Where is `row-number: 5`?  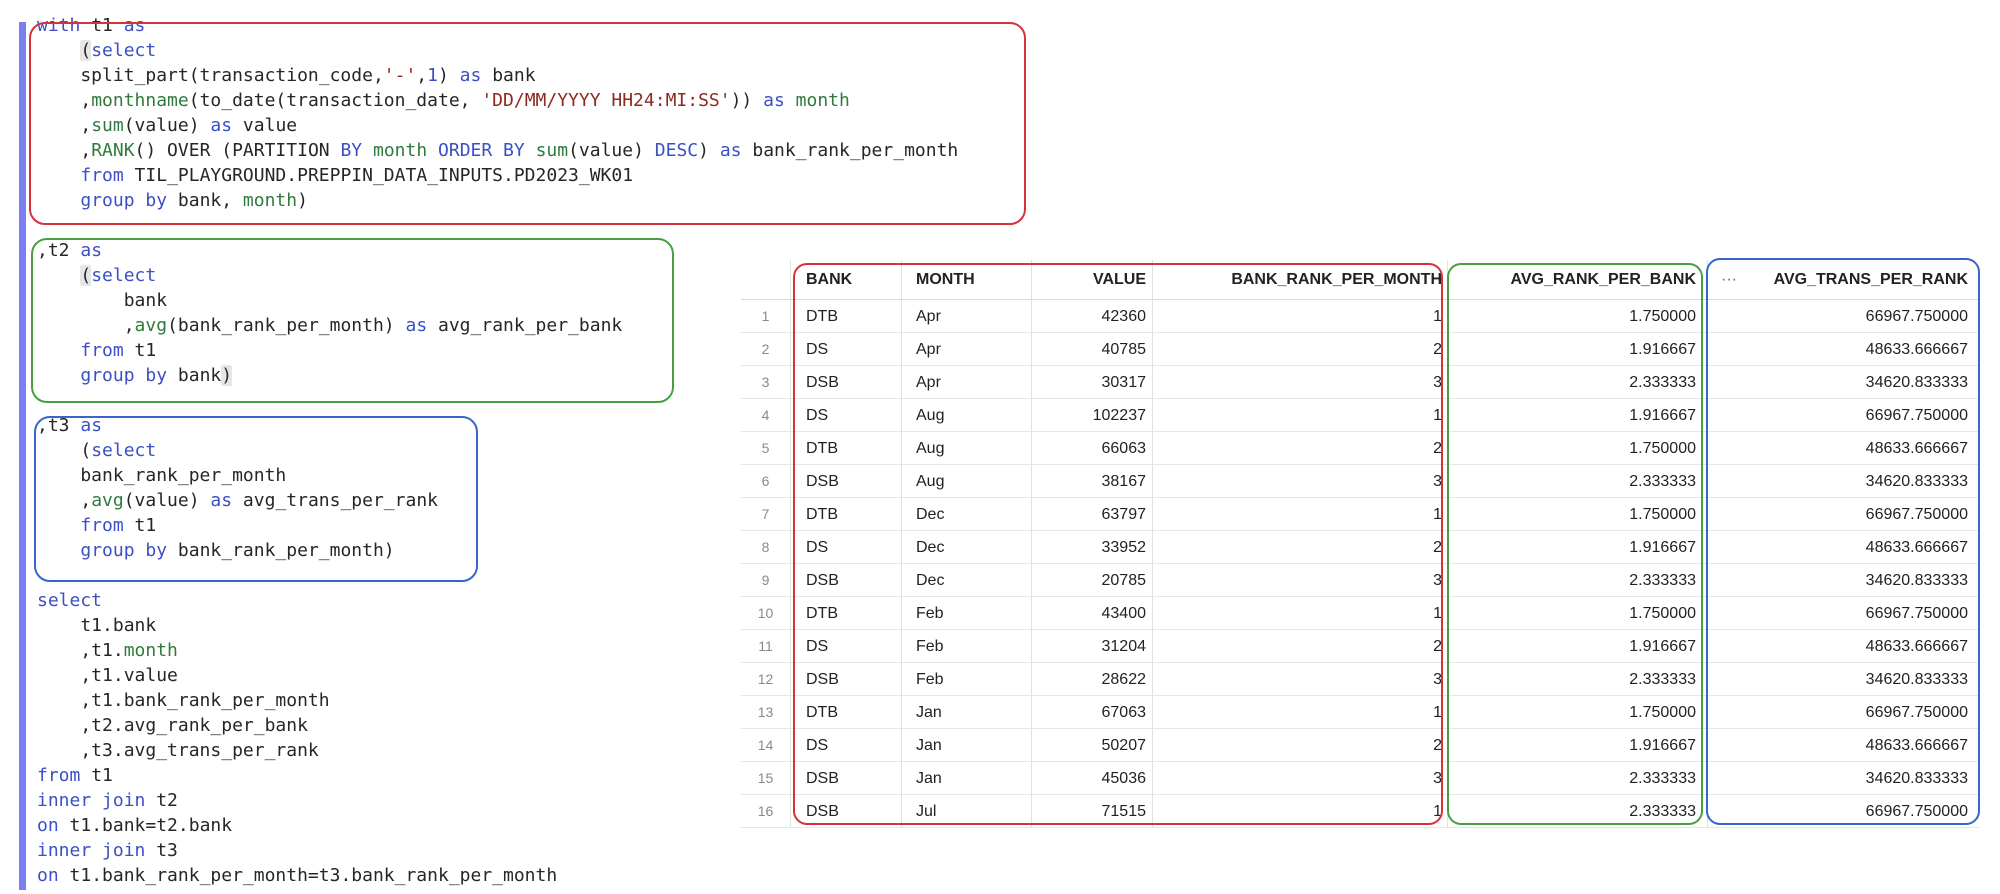
row-number: 5 is located at coordinates (765, 448).